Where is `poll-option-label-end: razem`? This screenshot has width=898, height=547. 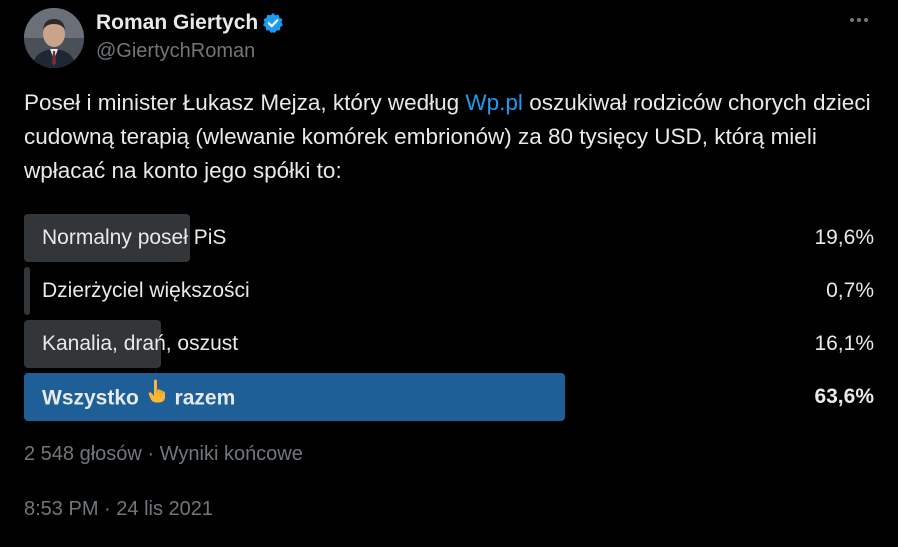
poll-option-label-end: razem is located at coordinates (205, 398).